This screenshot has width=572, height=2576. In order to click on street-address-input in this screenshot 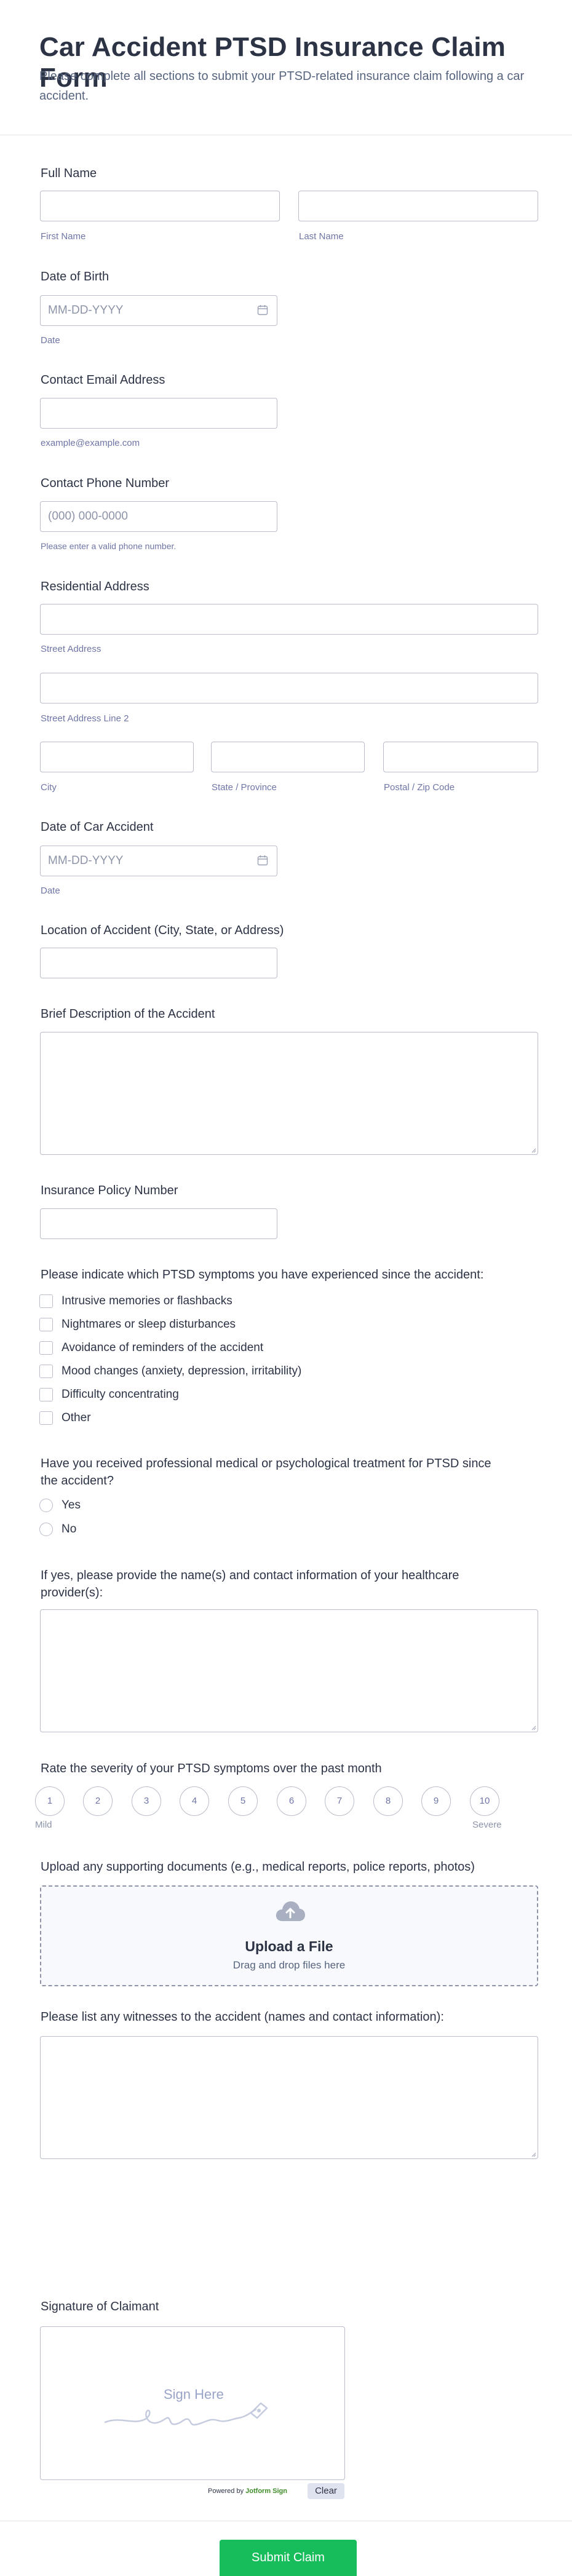, I will do `click(289, 619)`.